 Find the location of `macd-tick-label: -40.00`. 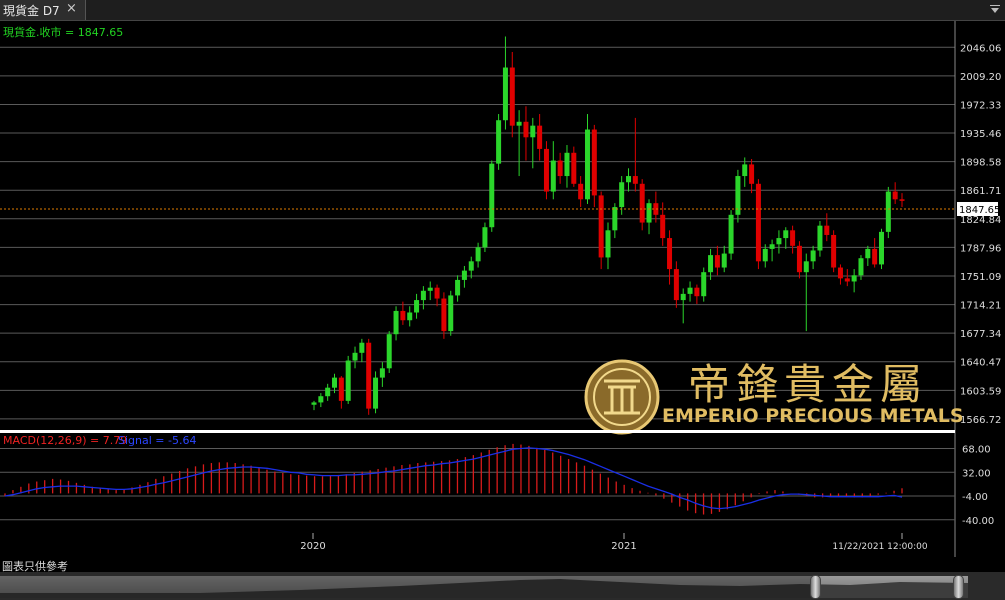

macd-tick-label: -40.00 is located at coordinates (978, 521).